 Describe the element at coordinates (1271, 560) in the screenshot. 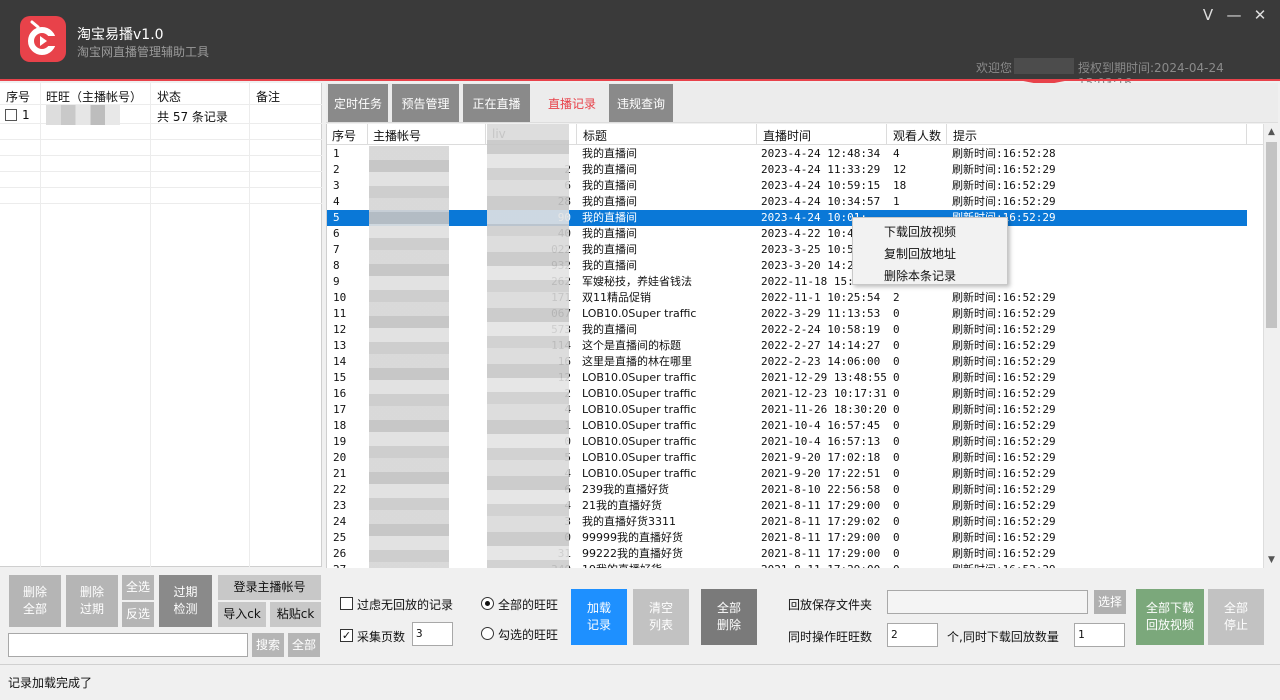

I see `scroll-down-arrow-icon: ▼` at that location.